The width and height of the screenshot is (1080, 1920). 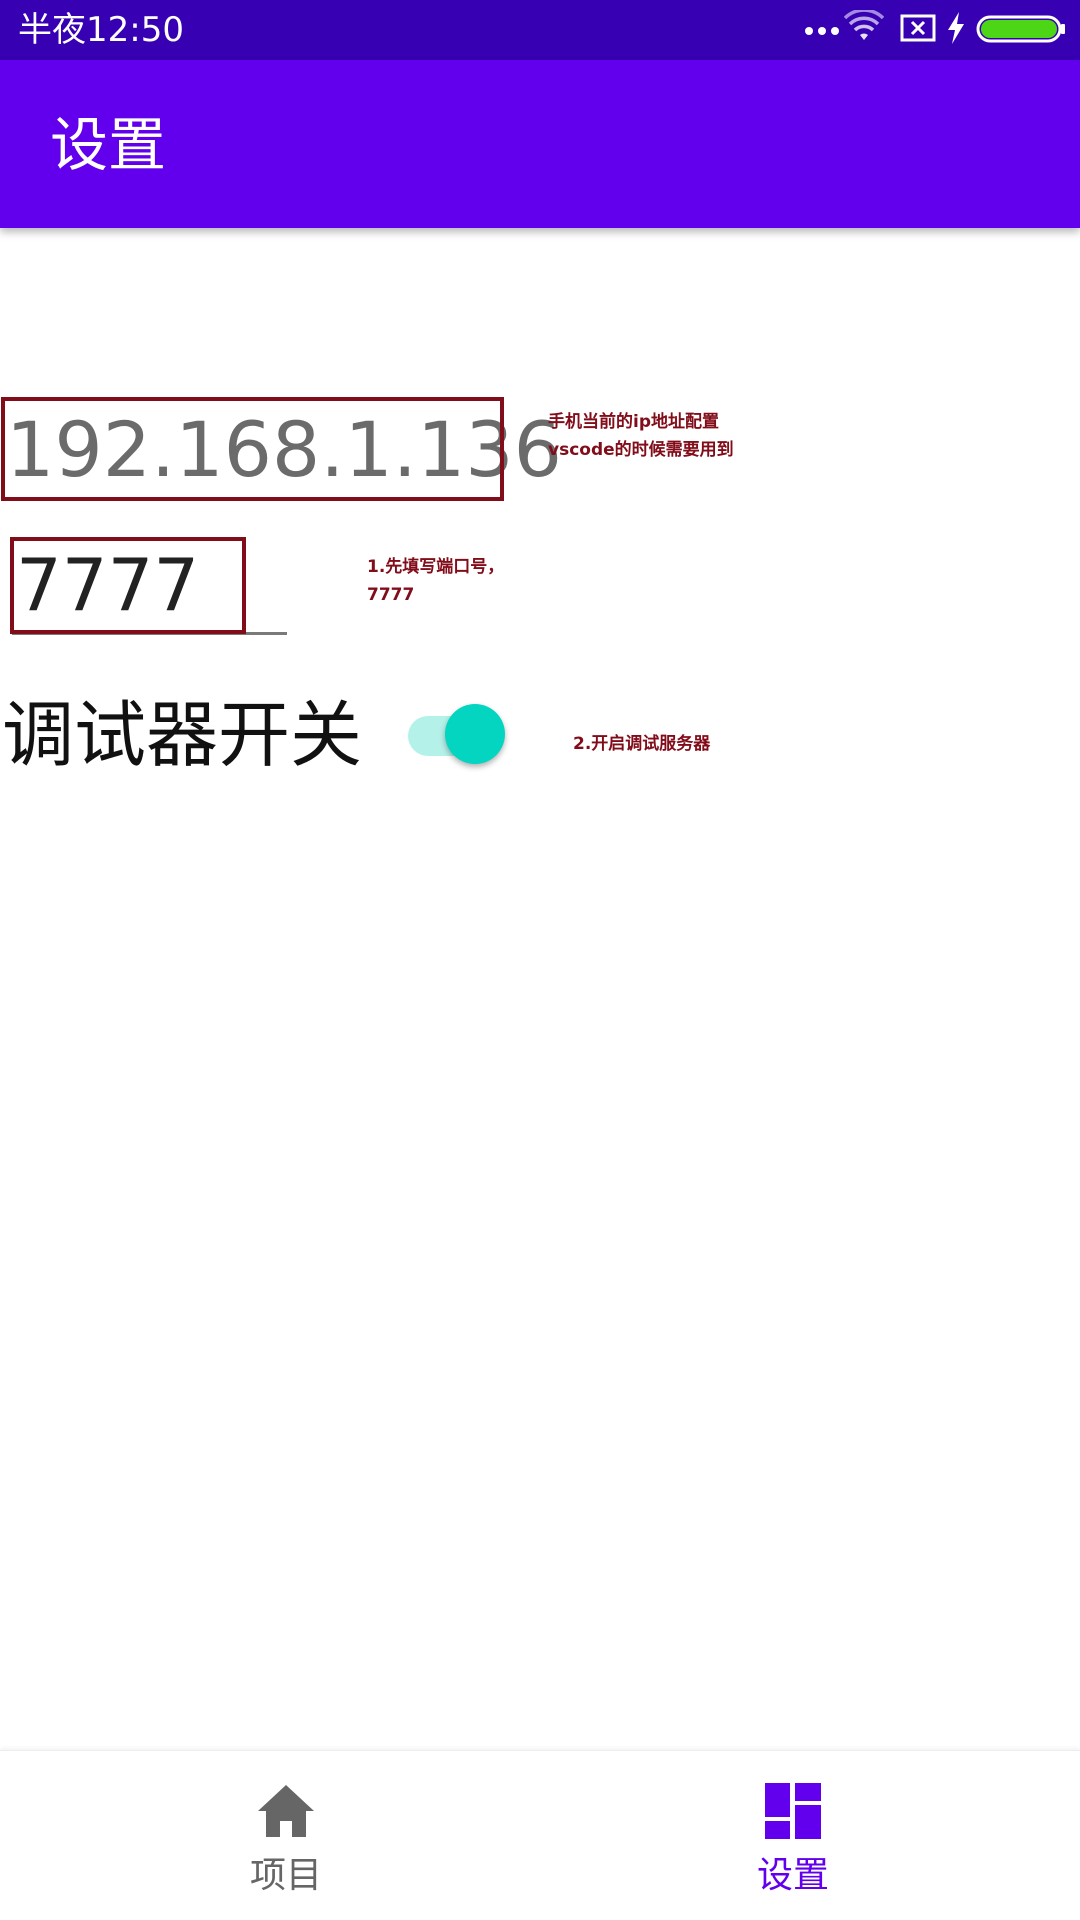 What do you see at coordinates (285, 1875) in the screenshot?
I see `nav-label-projects: 项目` at bounding box center [285, 1875].